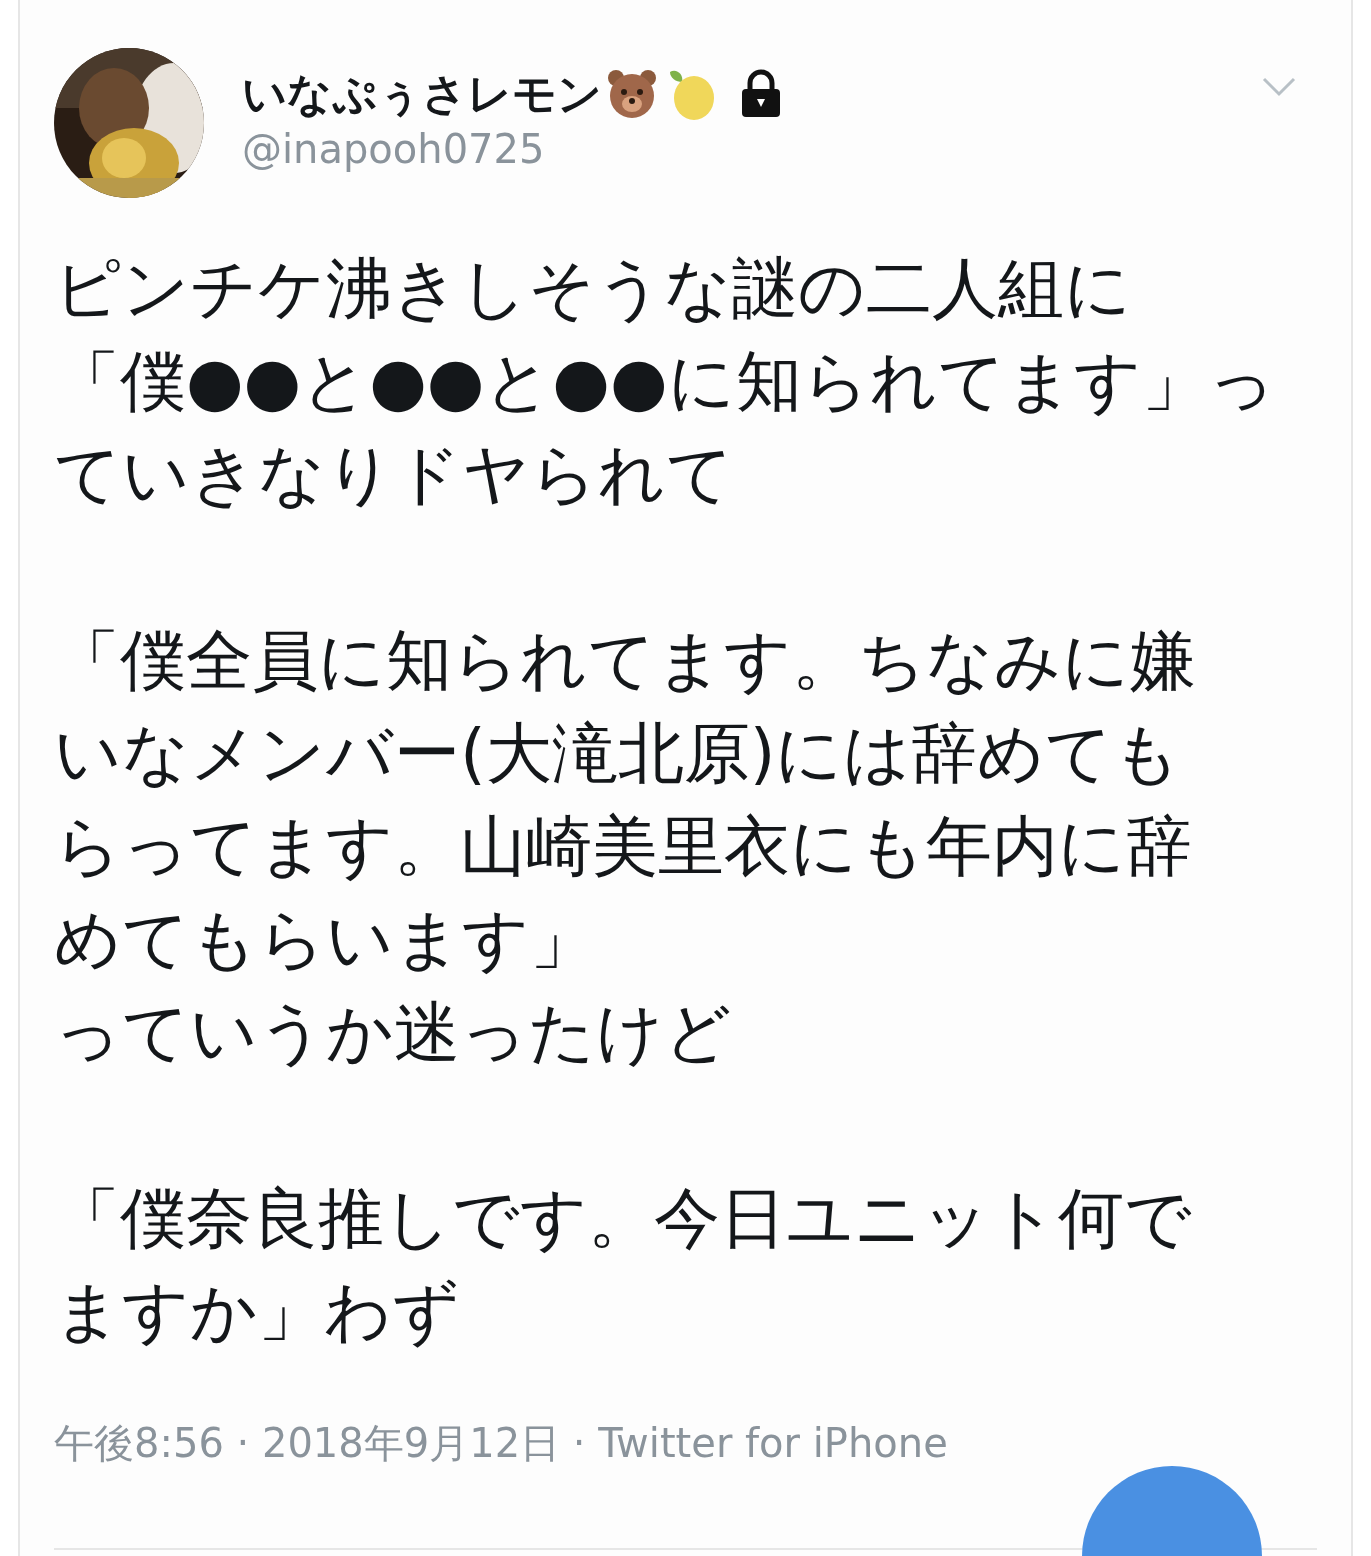  What do you see at coordinates (632, 94) in the screenshot?
I see `bear-icon` at bounding box center [632, 94].